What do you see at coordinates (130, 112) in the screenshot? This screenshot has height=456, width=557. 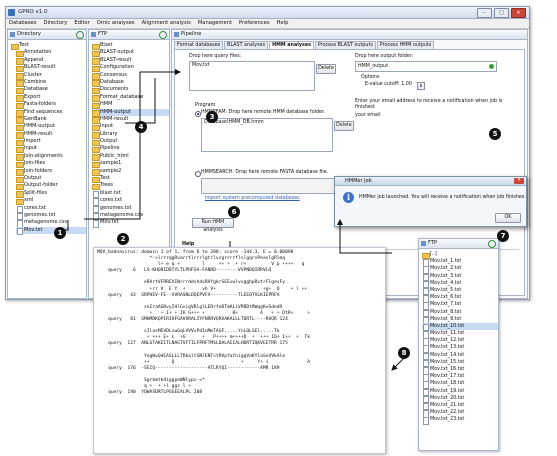 I see `ftp-folder-item: HMM-output` at bounding box center [130, 112].